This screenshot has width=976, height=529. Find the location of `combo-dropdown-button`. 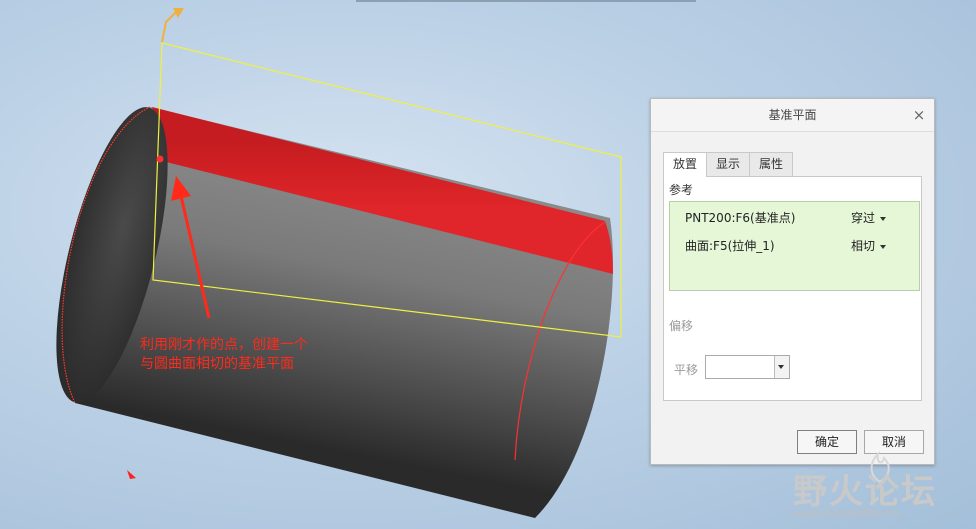

combo-dropdown-button is located at coordinates (781, 367).